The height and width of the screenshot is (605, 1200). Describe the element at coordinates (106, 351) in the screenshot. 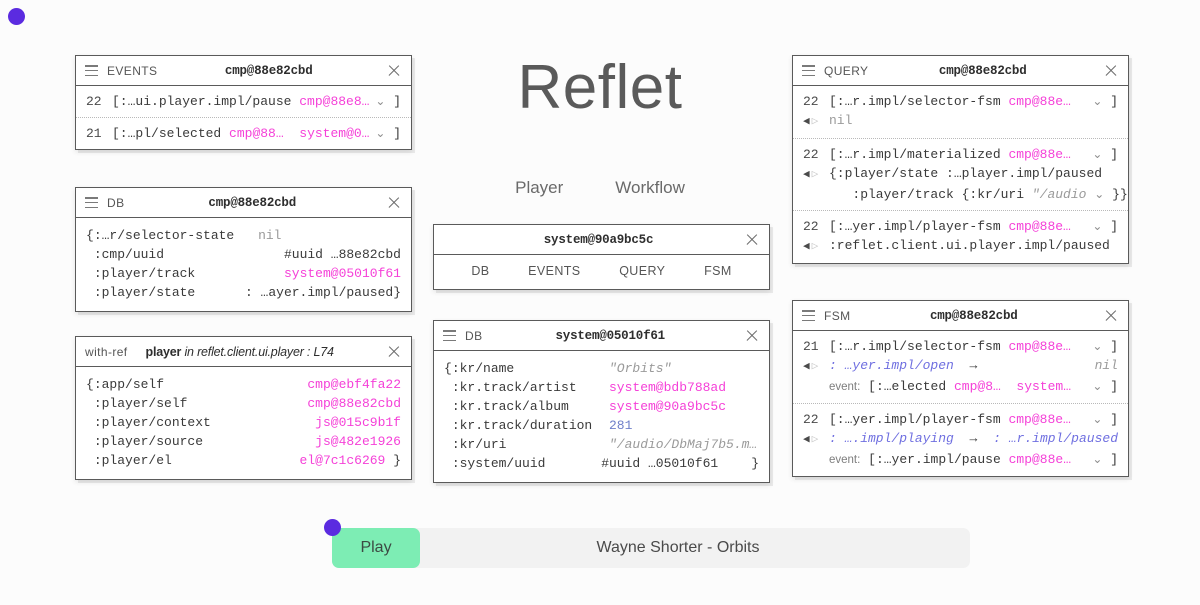

I see `panel-kind-label: with-ref` at that location.